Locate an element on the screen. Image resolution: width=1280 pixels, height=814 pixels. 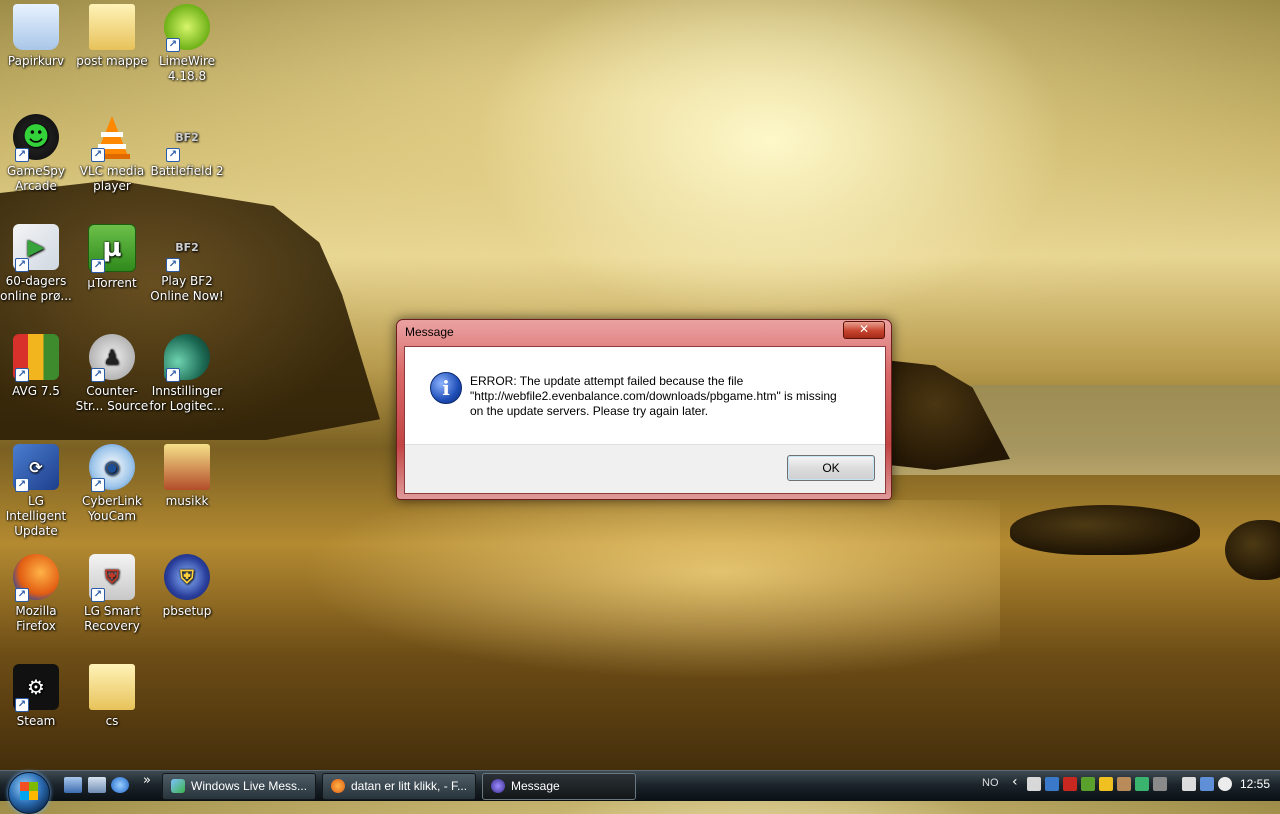
desktop-icon-cs: cs is located at coordinates (112, 696).